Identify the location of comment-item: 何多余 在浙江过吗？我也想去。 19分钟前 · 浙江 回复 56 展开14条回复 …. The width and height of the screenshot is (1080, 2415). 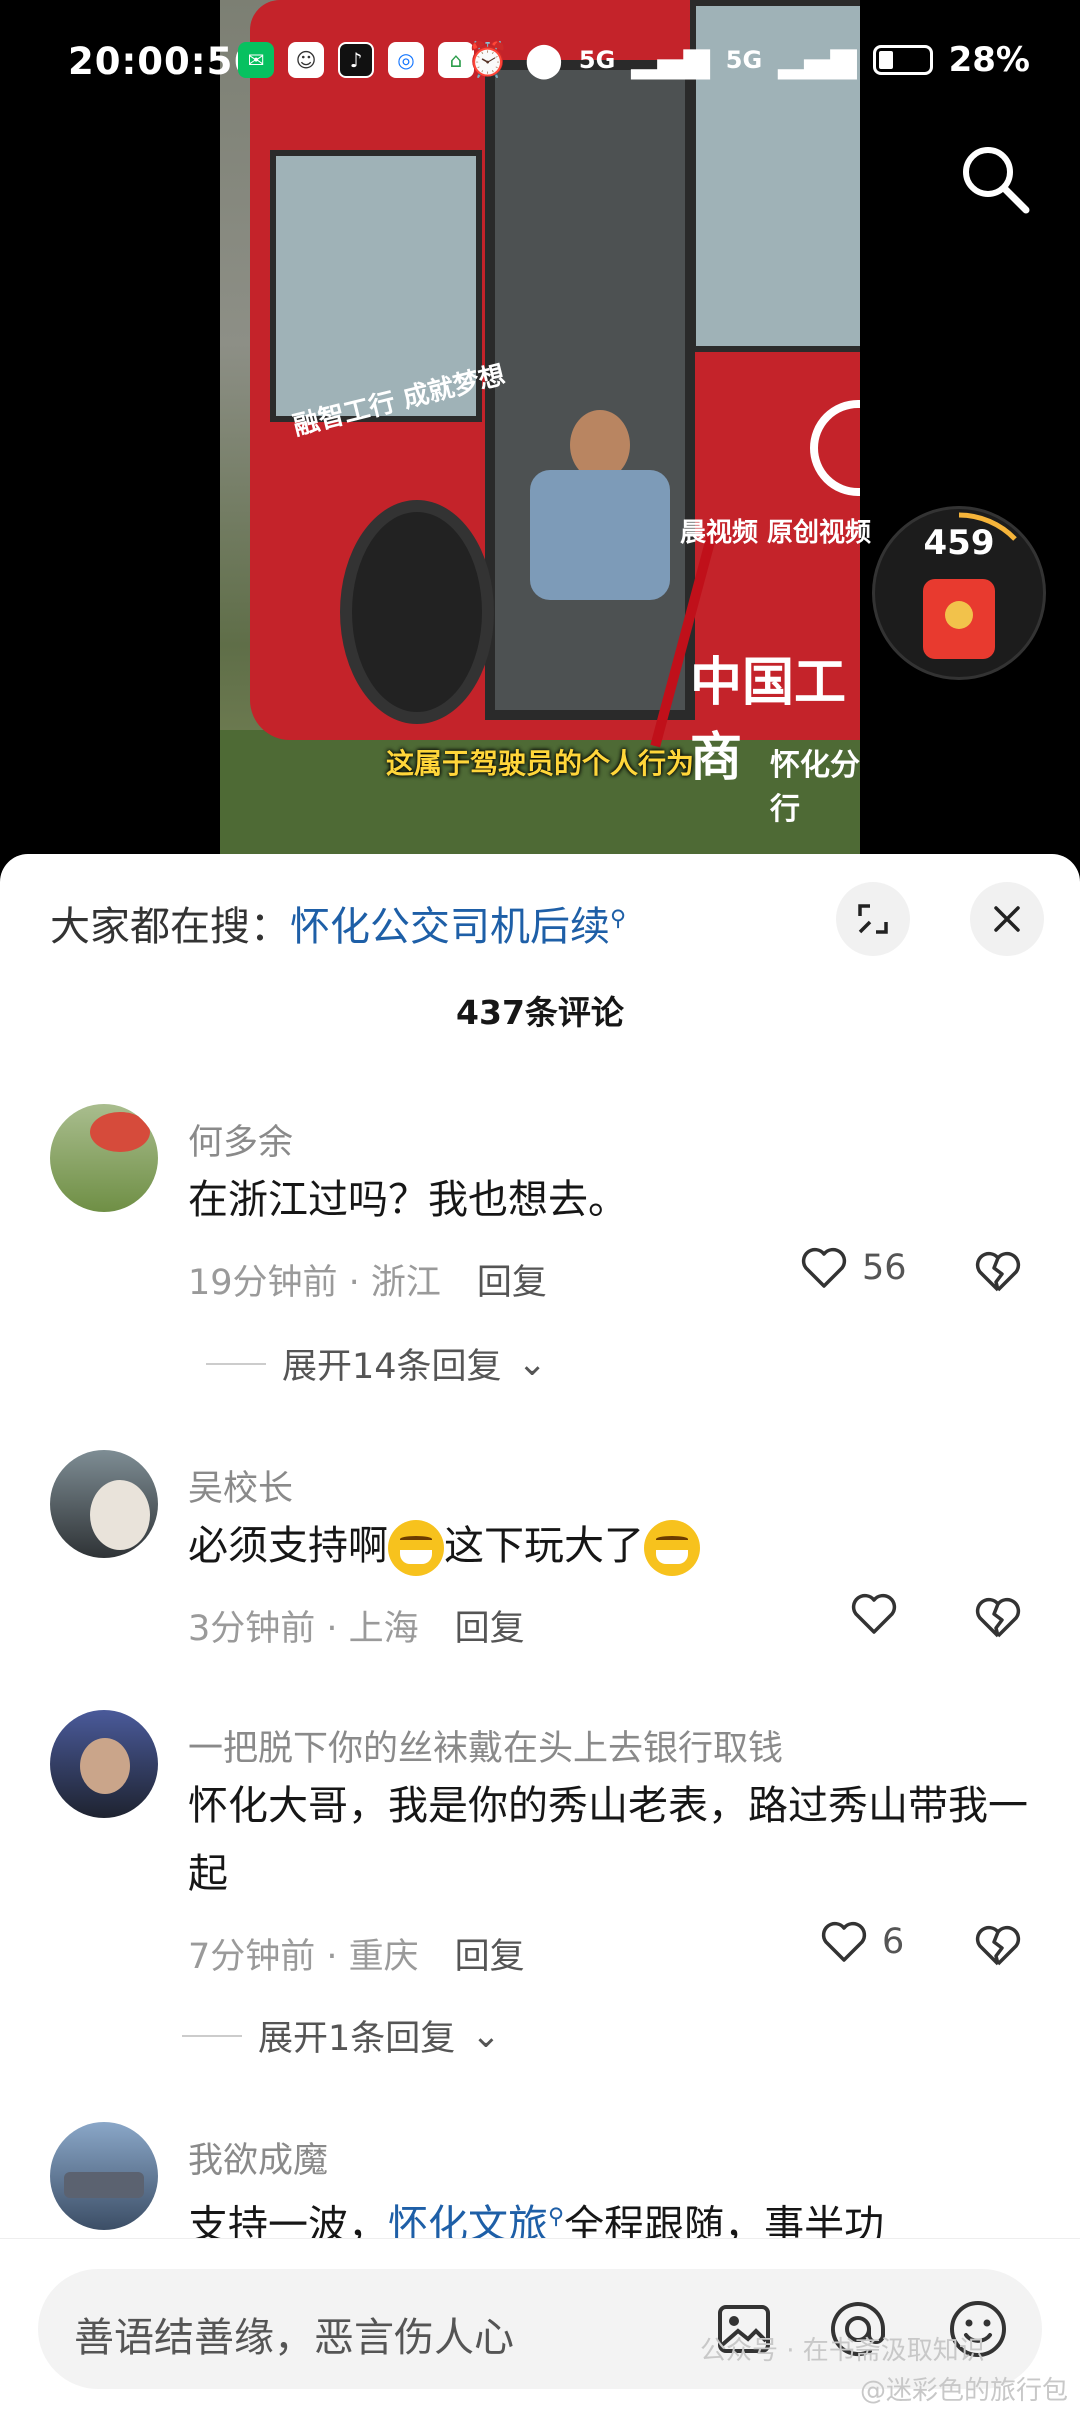
(540, 1245).